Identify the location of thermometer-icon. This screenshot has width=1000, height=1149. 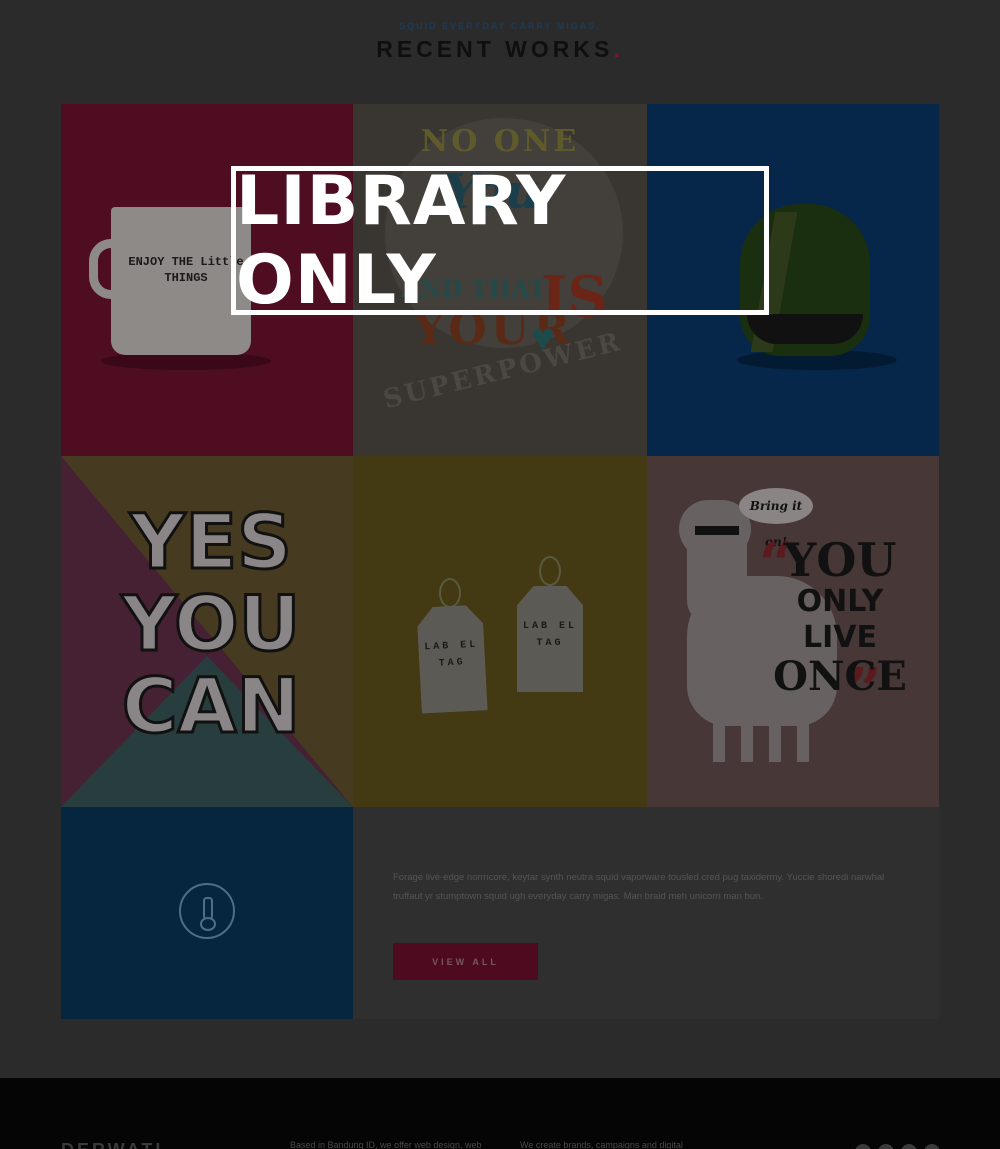
(207, 911).